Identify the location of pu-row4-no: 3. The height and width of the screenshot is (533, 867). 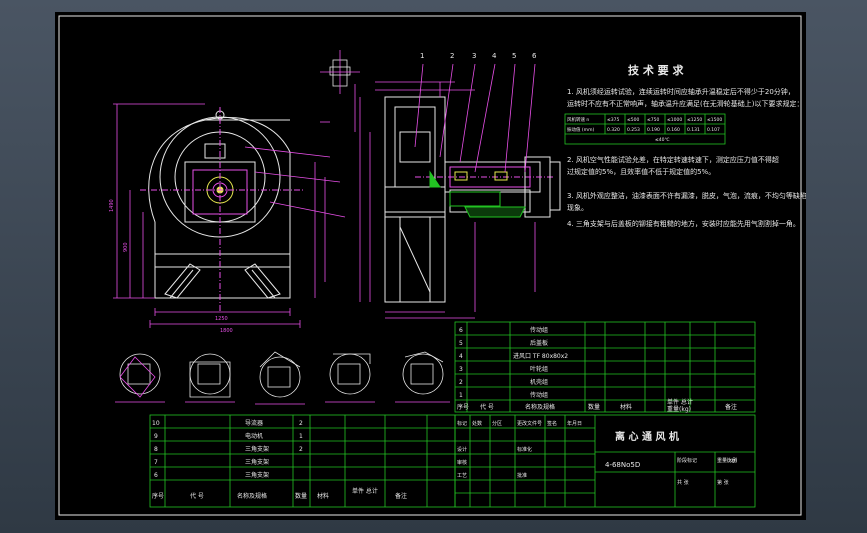
(461, 369).